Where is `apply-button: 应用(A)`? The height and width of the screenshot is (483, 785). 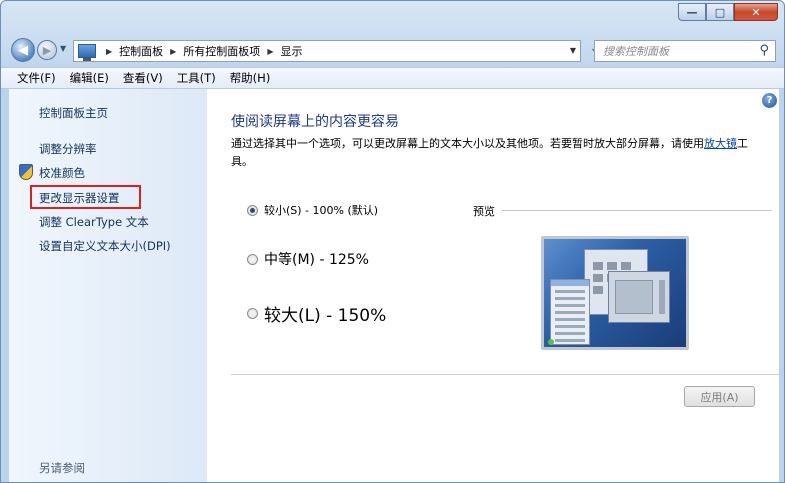
apply-button: 应用(A) is located at coordinates (719, 396).